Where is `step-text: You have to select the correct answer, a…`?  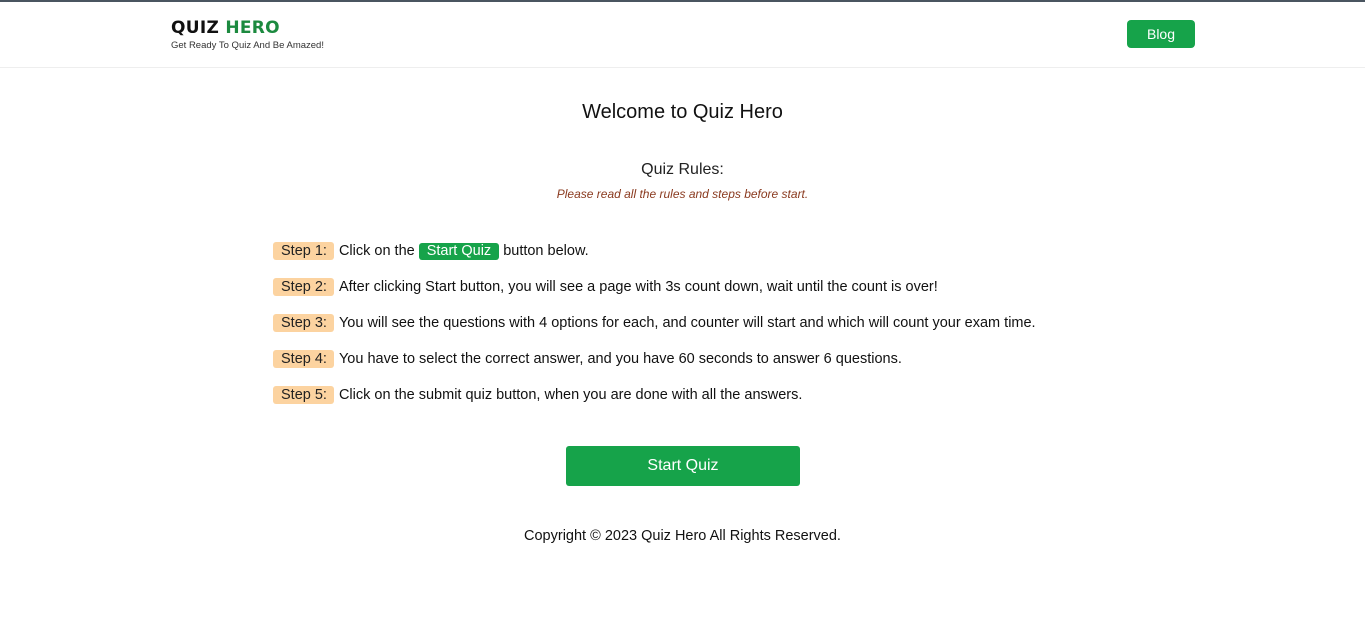
step-text: You have to select the correct answer, a… is located at coordinates (620, 359).